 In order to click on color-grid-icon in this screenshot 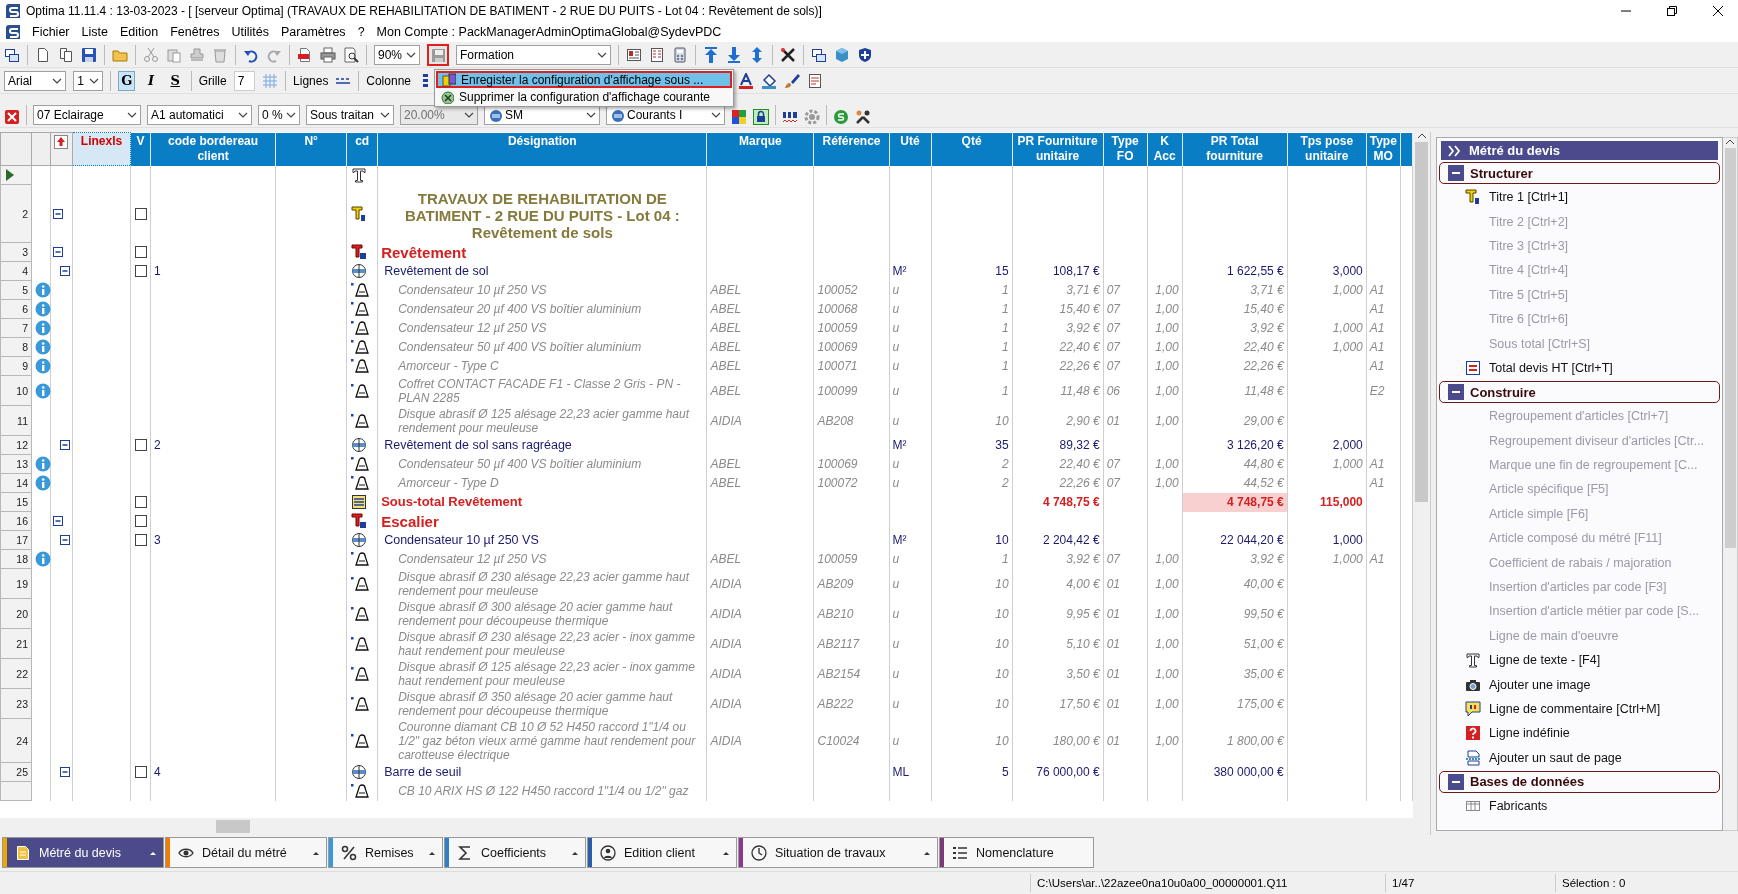, I will do `click(739, 117)`.